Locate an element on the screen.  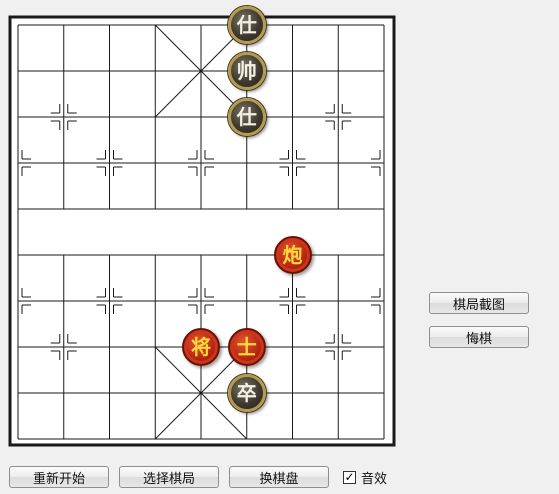
choose-game-button: 选择棋局 is located at coordinates (169, 477).